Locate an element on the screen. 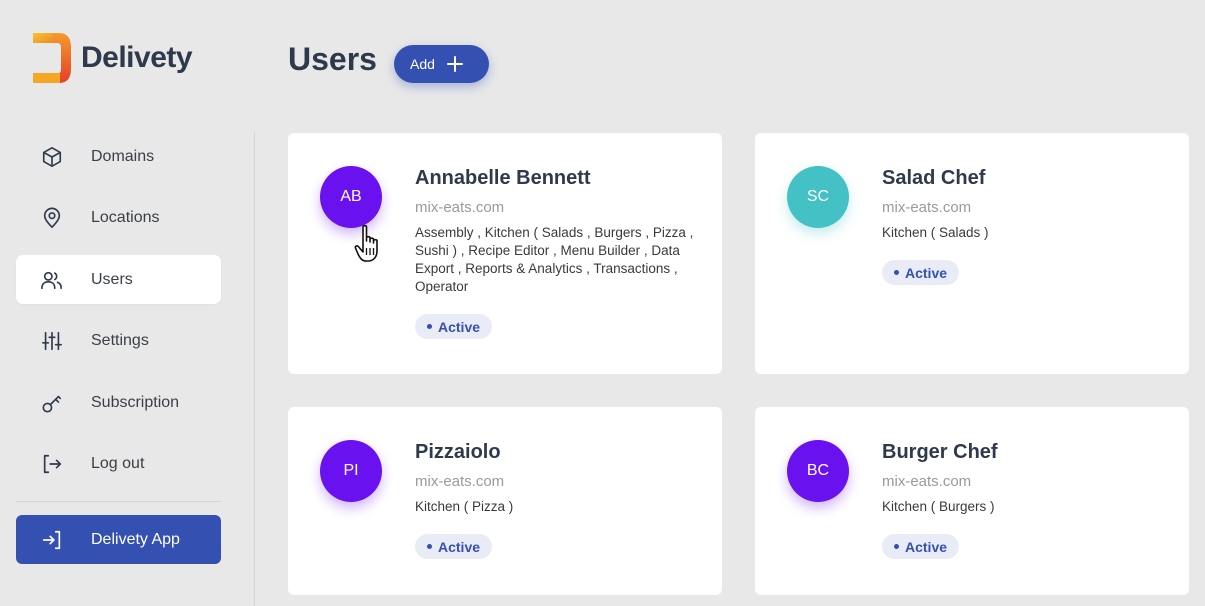 This screenshot has height=606, width=1205. user-name: Pizzaiolo is located at coordinates (458, 452).